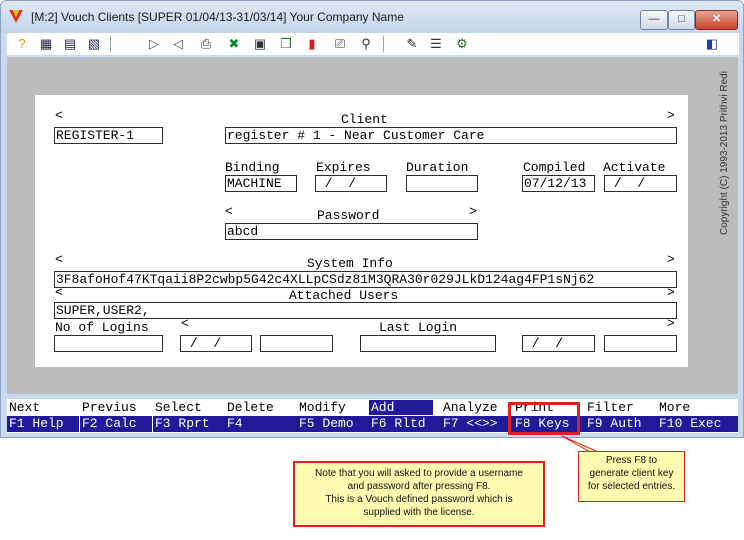  I want to click on system-info-label: System Info, so click(350, 263).